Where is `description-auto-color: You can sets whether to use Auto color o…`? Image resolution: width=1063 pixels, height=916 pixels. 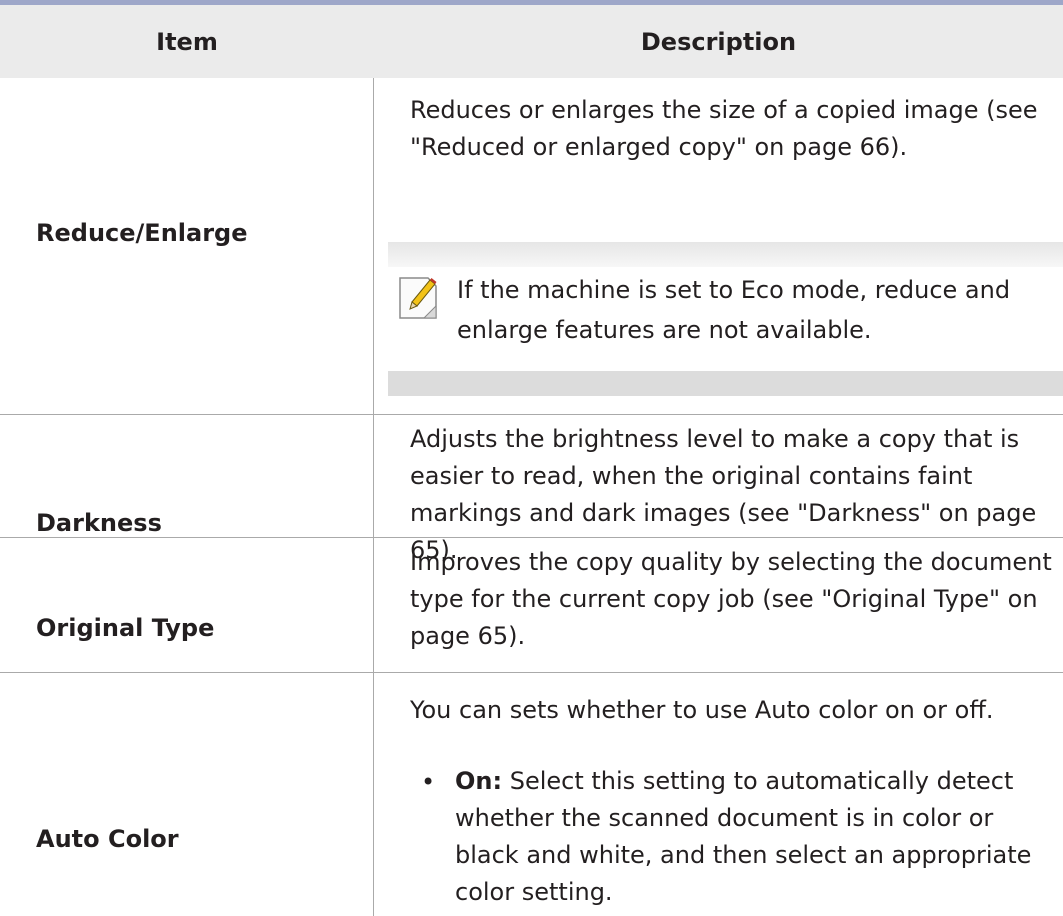
description-auto-color: You can sets whether to use Auto color o… is located at coordinates (702, 710).